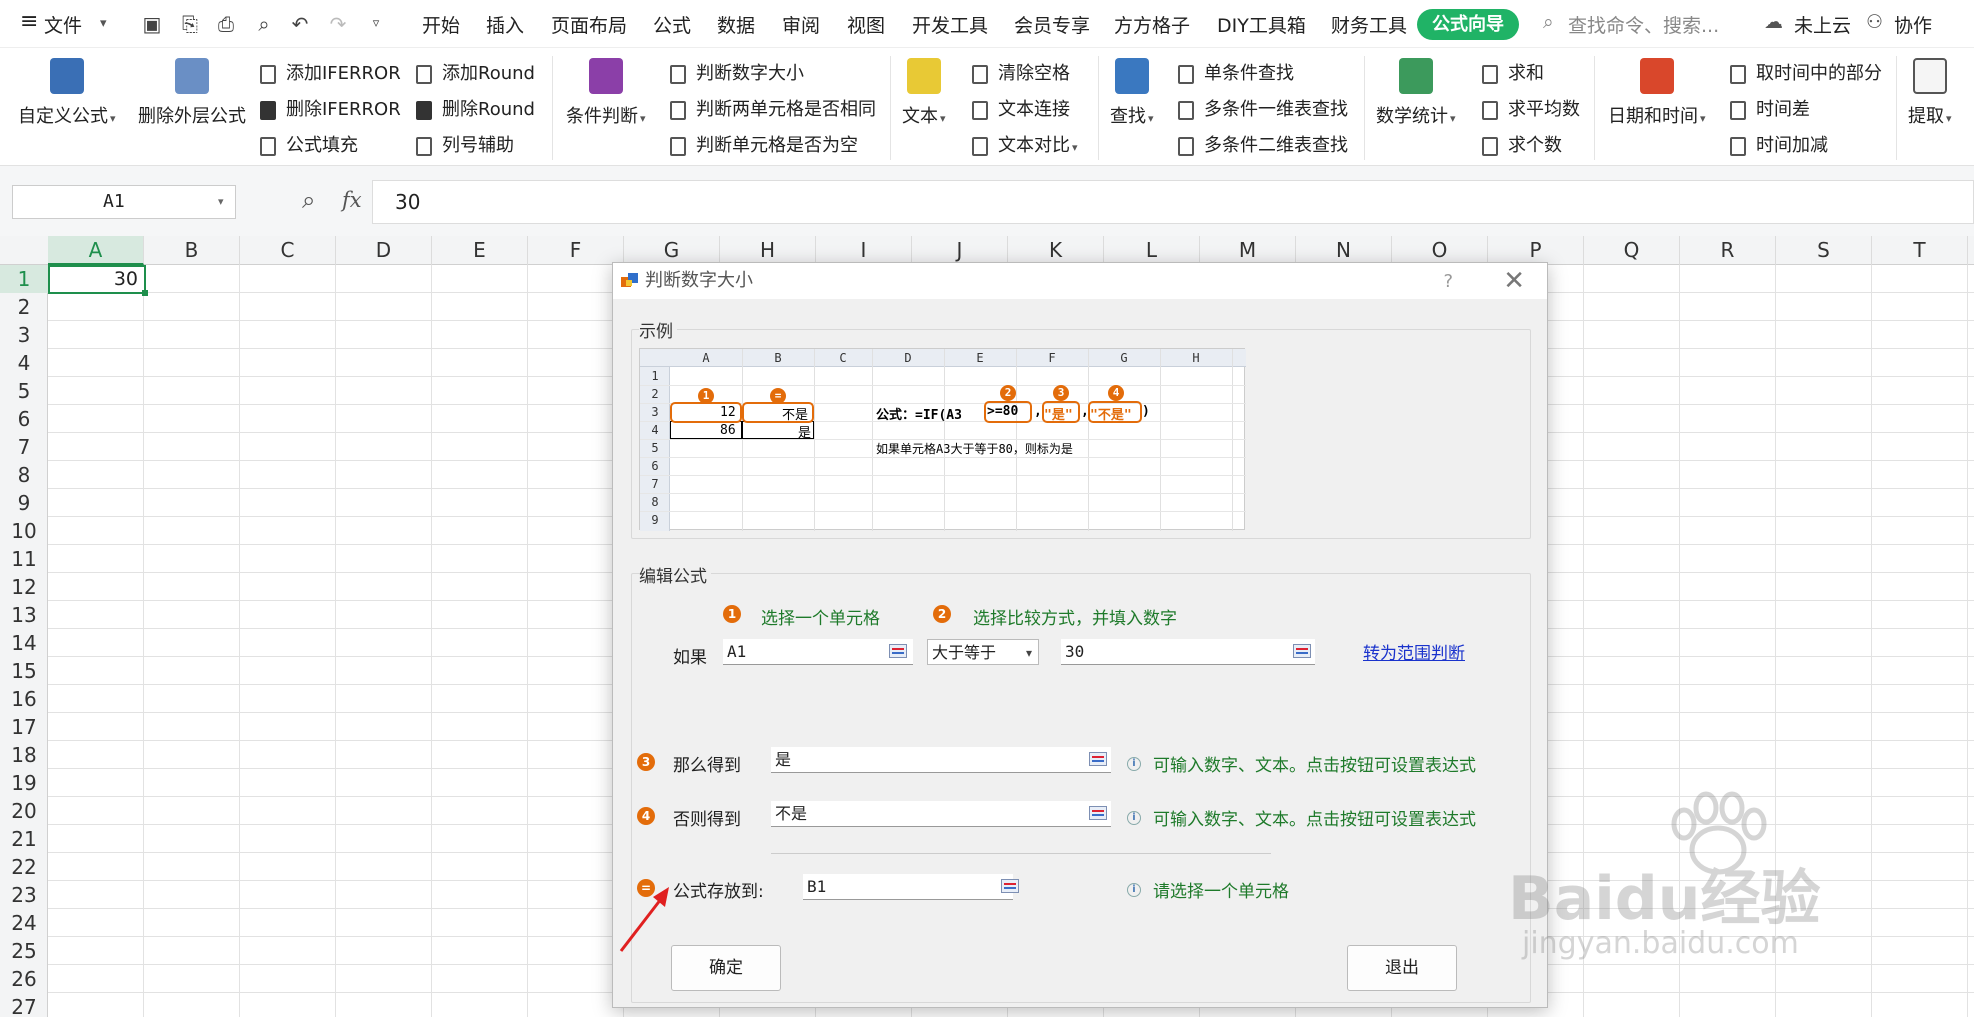 The image size is (1974, 1017). Describe the element at coordinates (1769, 110) in the screenshot. I see `time-diff-button: 时间差` at that location.